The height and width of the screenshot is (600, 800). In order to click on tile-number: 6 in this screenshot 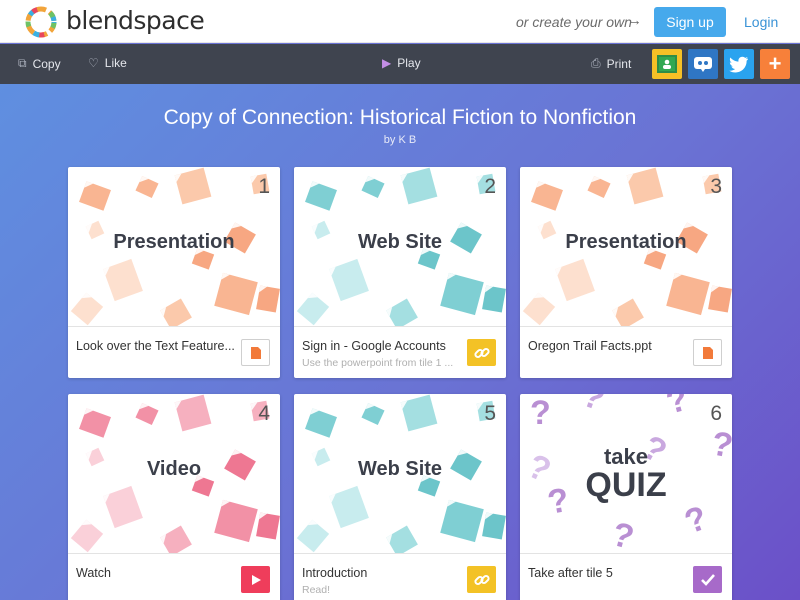, I will do `click(716, 413)`.